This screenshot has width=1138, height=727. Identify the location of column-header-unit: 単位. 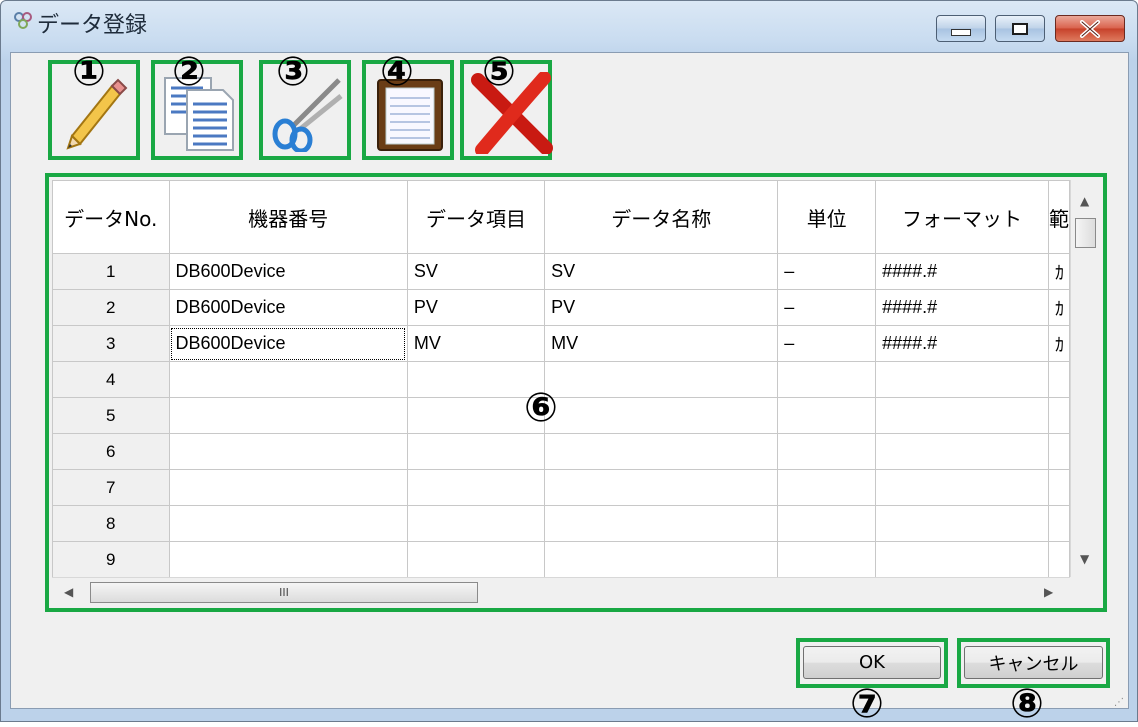
(827, 217).